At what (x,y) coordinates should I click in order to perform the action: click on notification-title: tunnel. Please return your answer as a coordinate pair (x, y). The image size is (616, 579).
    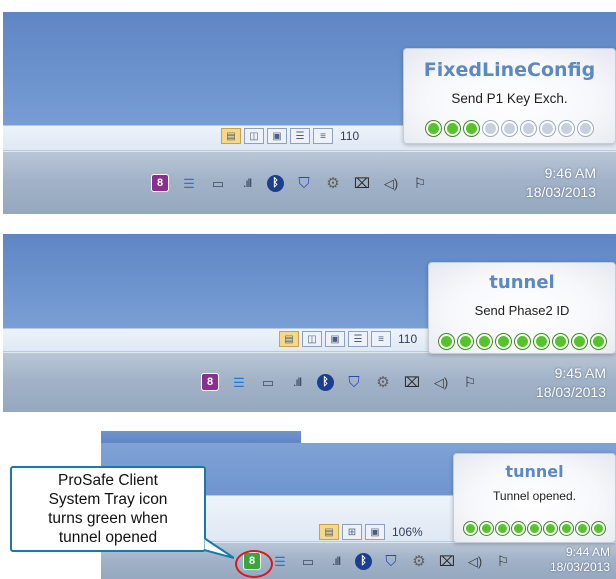
    Looking at the image, I should click on (534, 471).